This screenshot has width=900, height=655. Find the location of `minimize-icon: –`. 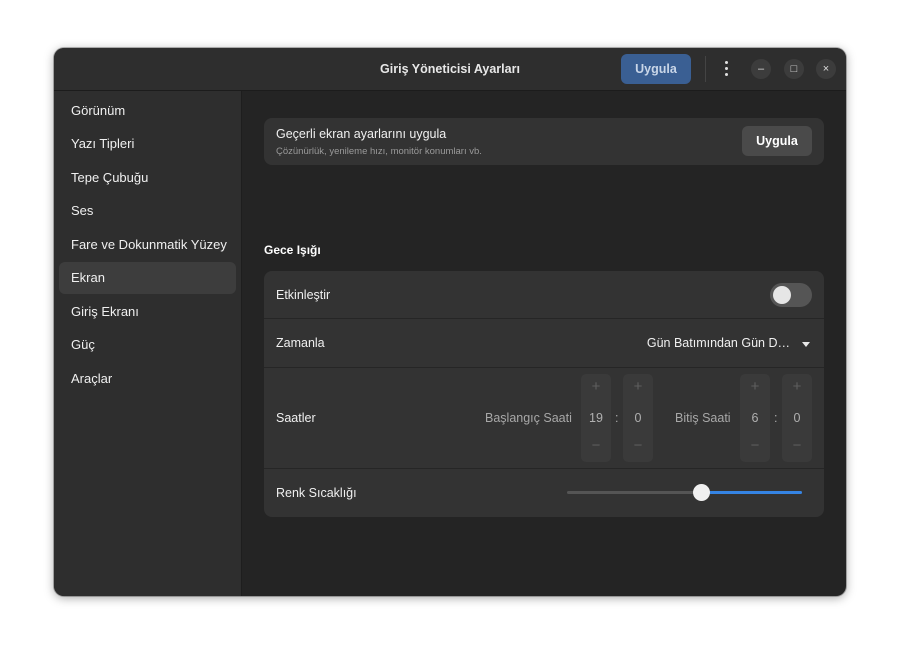

minimize-icon: – is located at coordinates (761, 69).